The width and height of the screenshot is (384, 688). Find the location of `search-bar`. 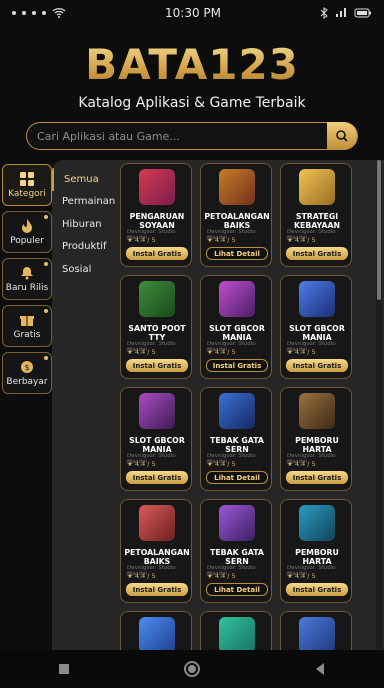

search-bar is located at coordinates (192, 136).